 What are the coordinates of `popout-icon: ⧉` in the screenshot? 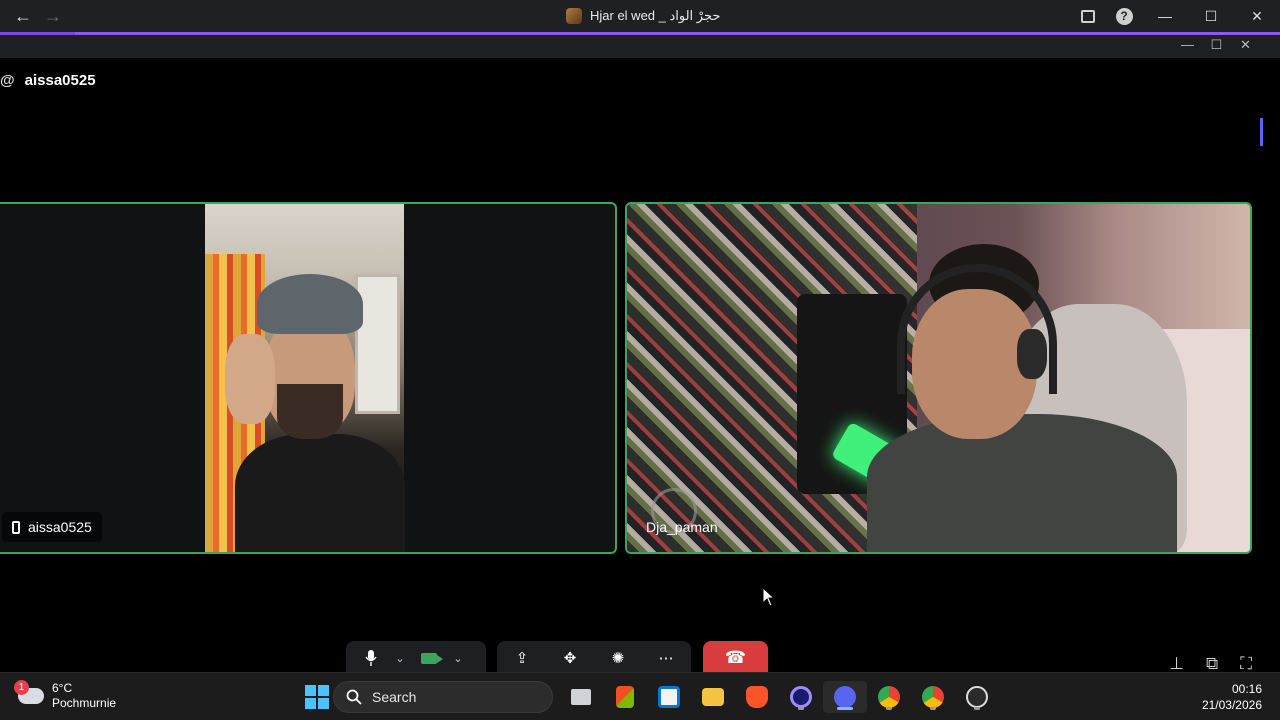 It's located at (1212, 664).